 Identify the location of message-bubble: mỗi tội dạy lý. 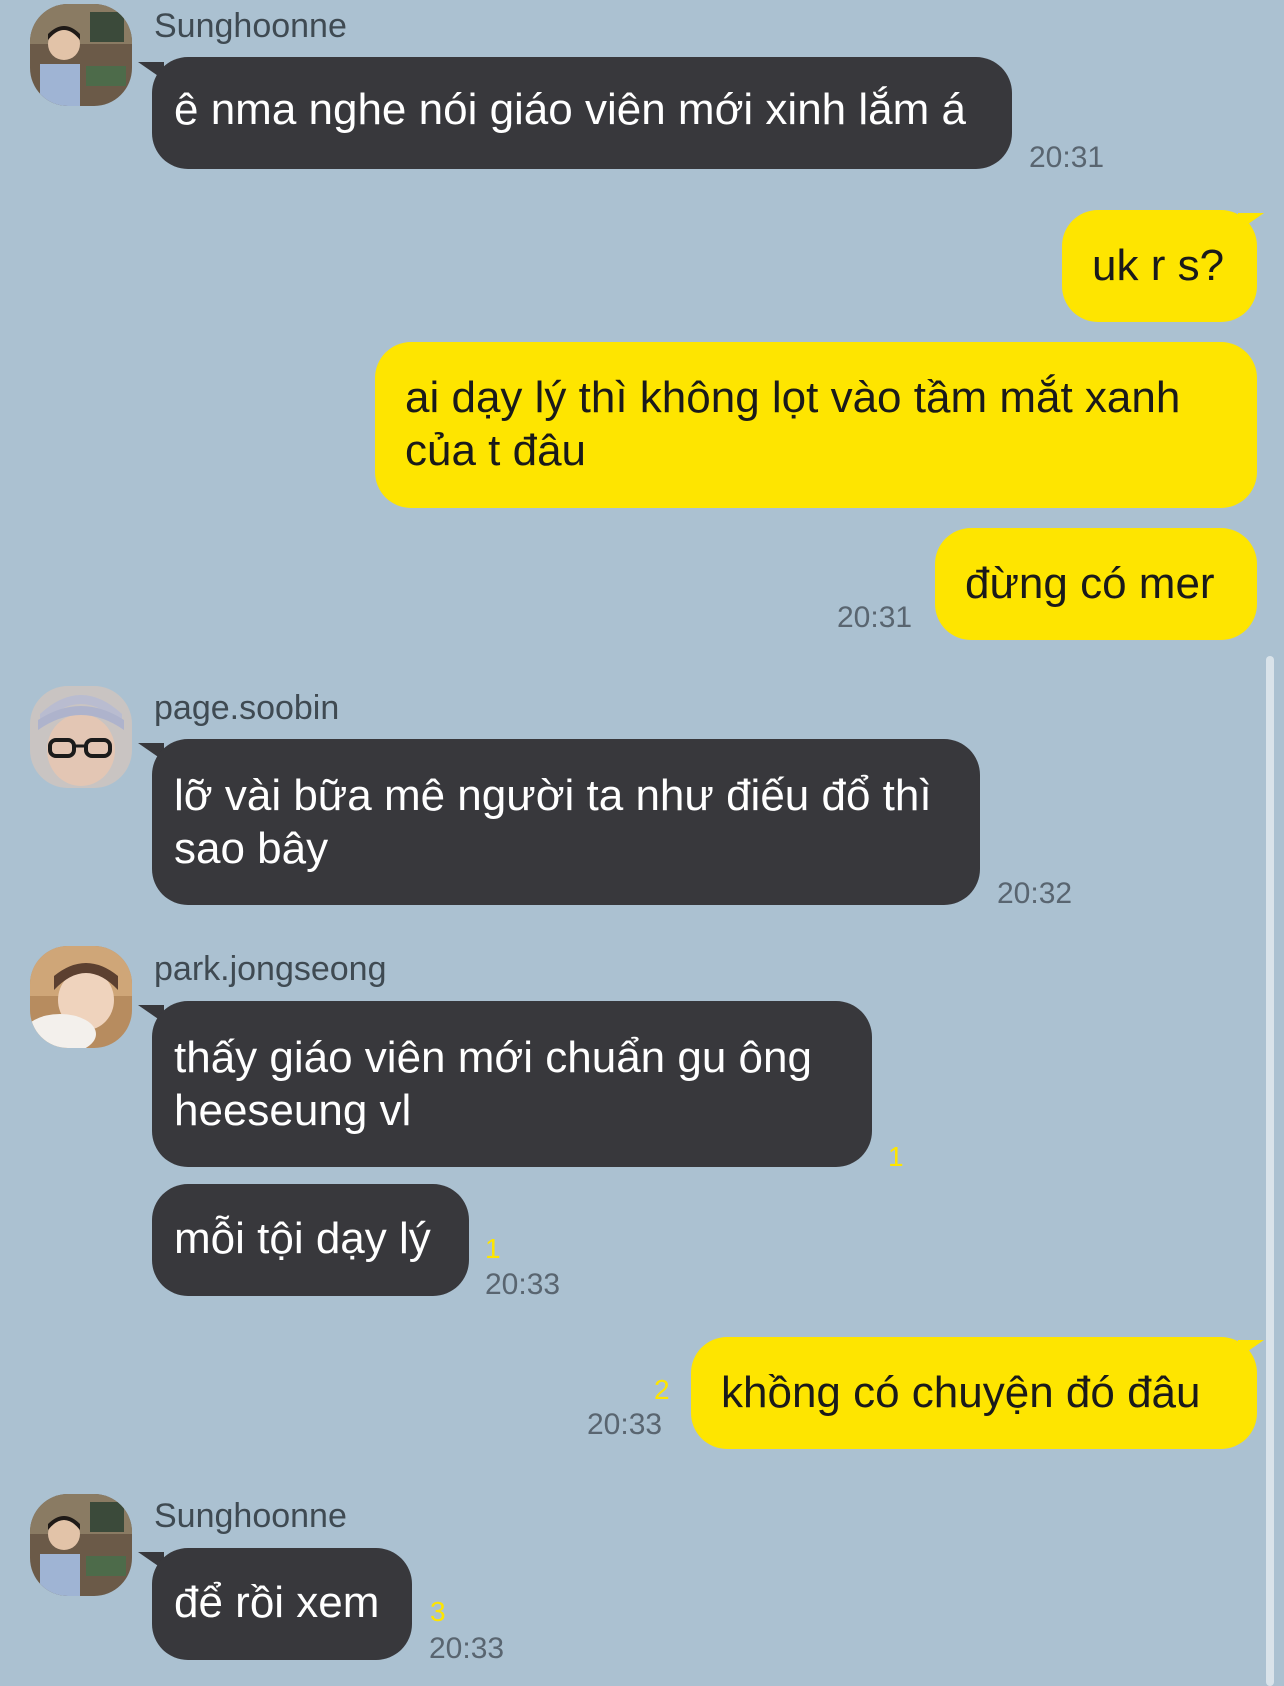
(310, 1240).